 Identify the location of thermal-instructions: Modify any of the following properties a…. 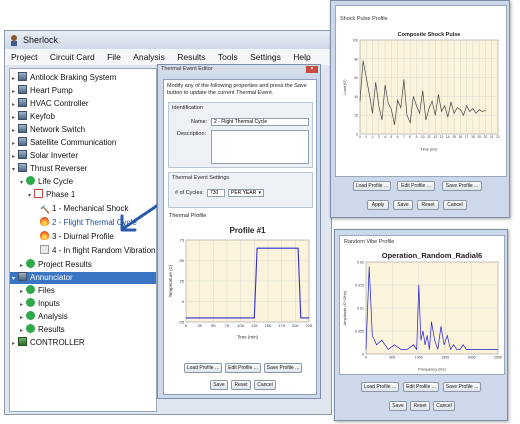
(237, 89).